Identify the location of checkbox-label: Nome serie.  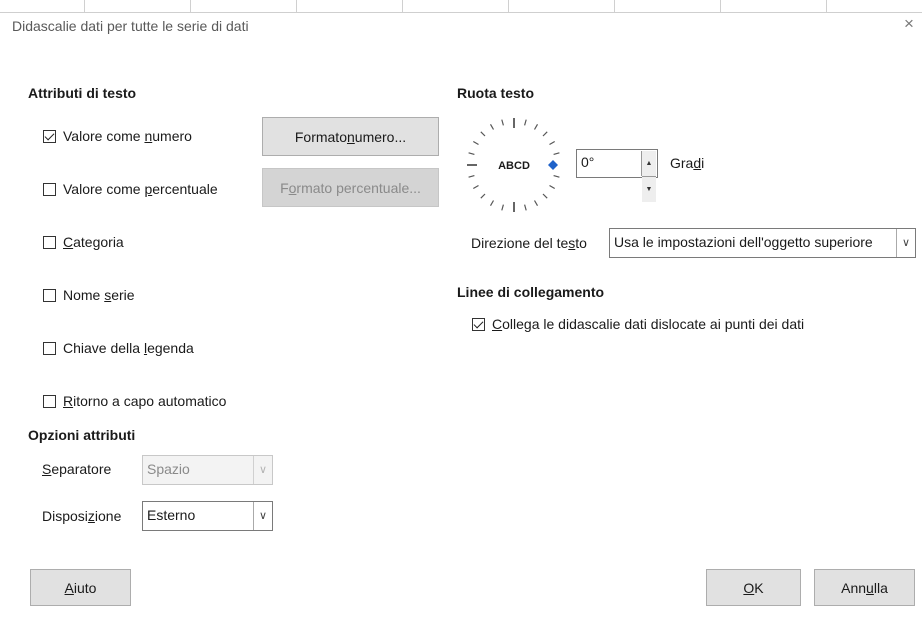
(99, 295).